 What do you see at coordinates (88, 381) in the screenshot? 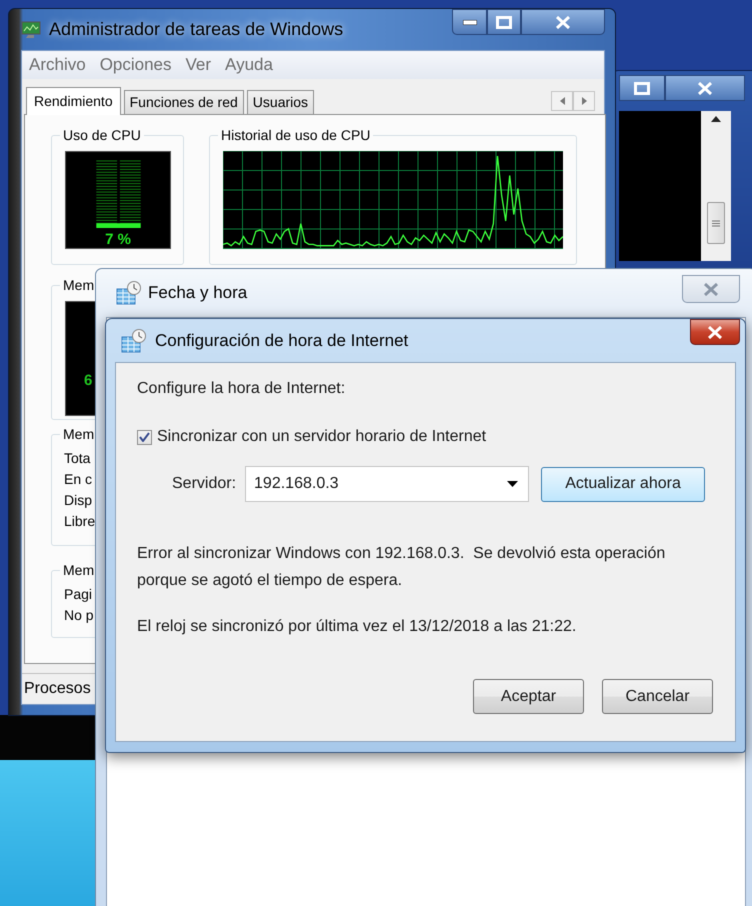
I see `memory-reading: 6` at bounding box center [88, 381].